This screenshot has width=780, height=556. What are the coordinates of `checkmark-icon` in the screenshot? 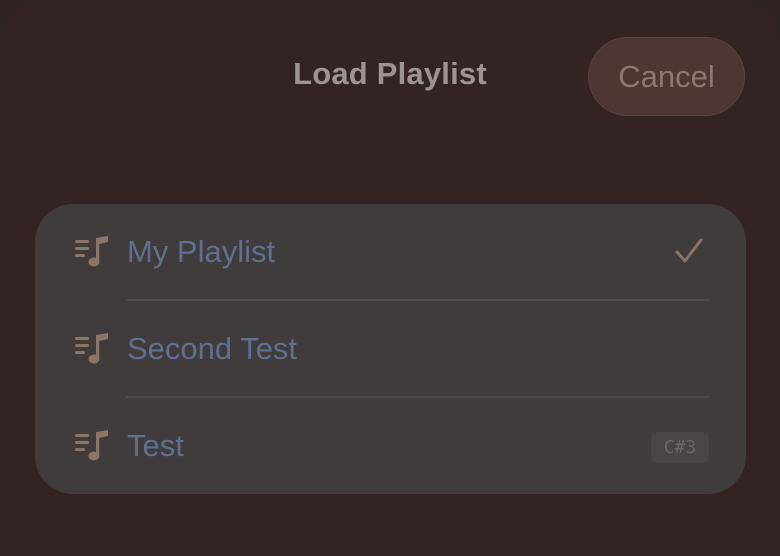 It's located at (689, 251).